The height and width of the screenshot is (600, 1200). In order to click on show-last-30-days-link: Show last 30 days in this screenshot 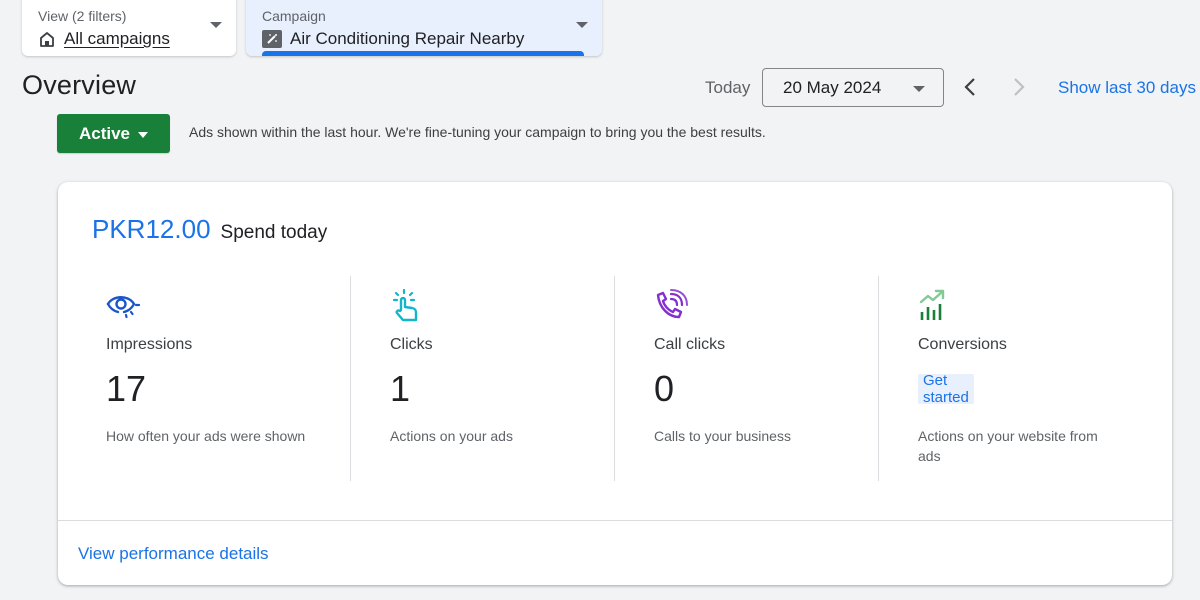, I will do `click(1127, 88)`.